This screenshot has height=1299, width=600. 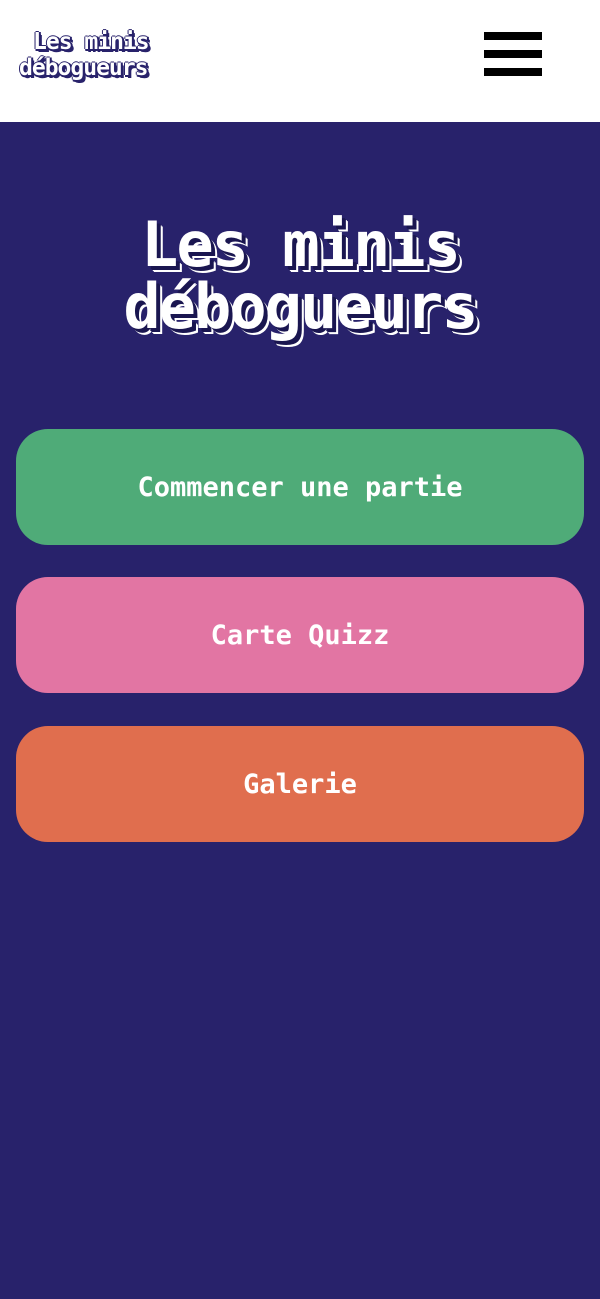 I want to click on page-title-line-2: débogueurs, so click(x=300, y=306).